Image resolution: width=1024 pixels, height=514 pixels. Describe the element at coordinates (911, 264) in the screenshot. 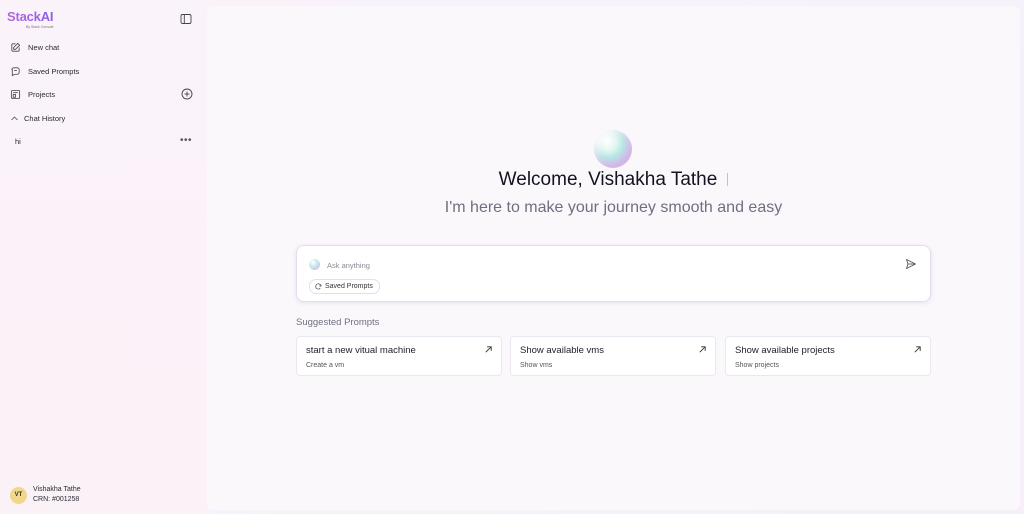

I see `send-icon` at that location.